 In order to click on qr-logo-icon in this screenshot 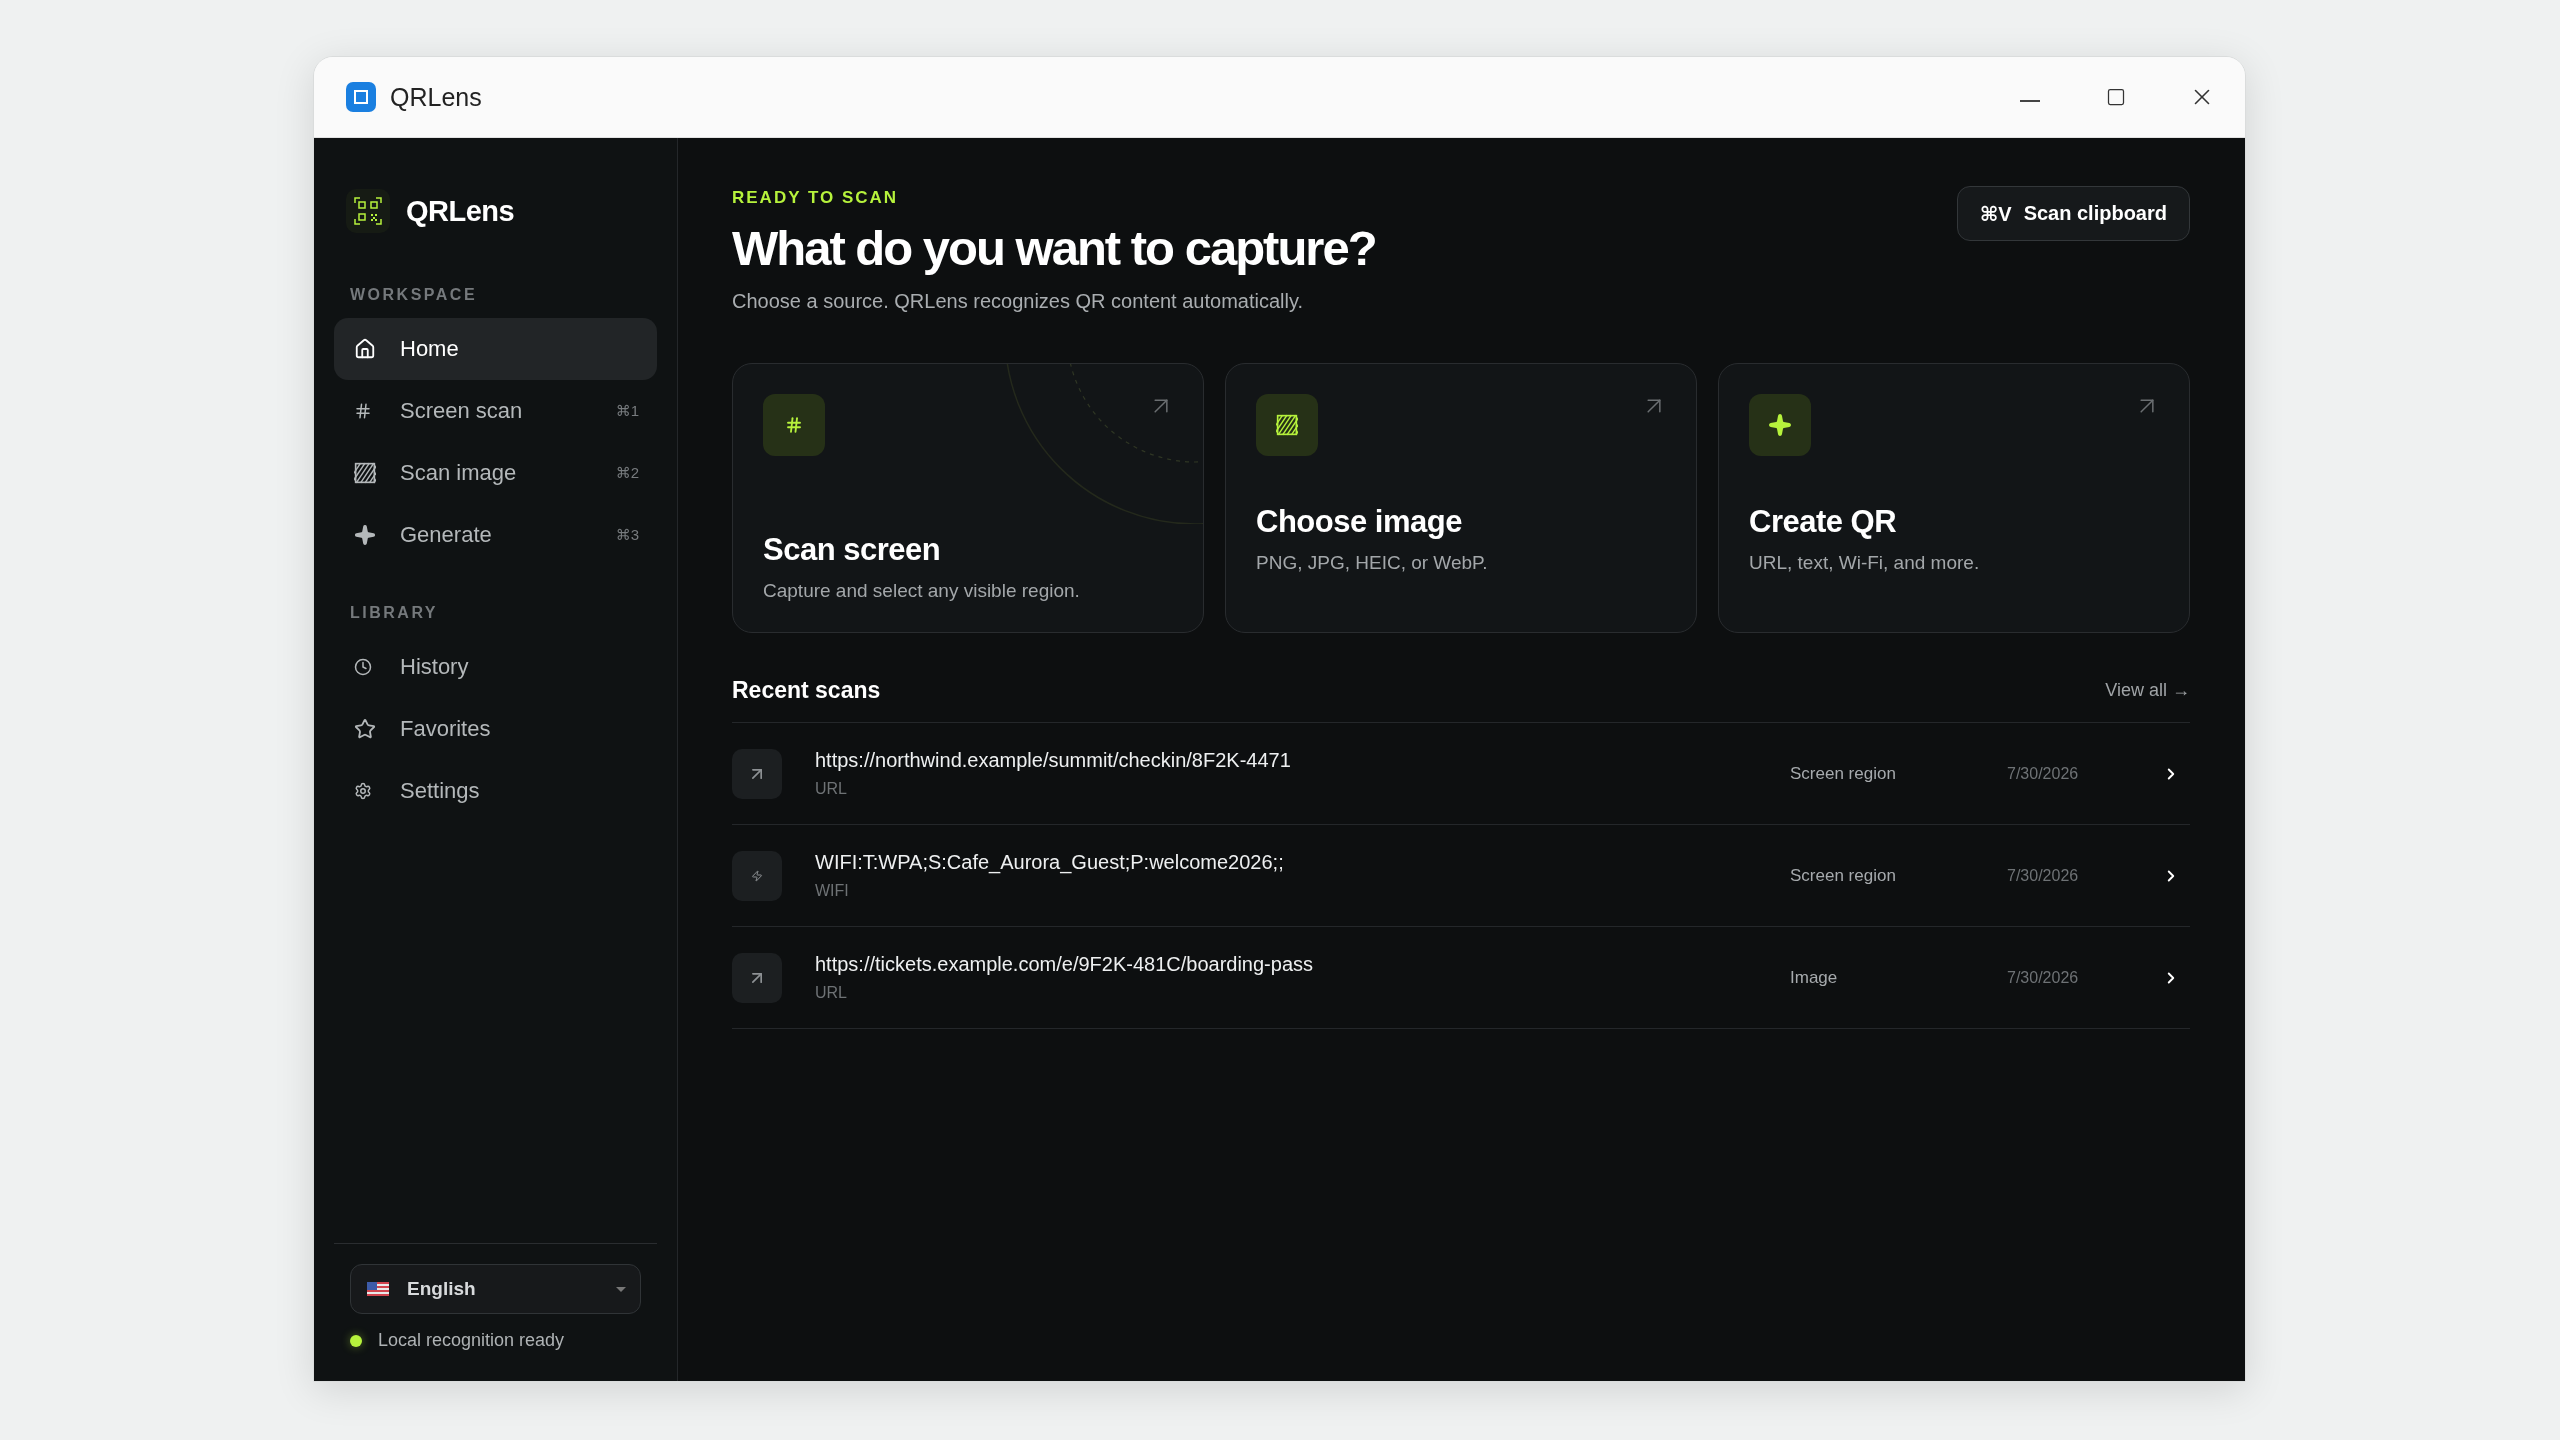, I will do `click(368, 211)`.